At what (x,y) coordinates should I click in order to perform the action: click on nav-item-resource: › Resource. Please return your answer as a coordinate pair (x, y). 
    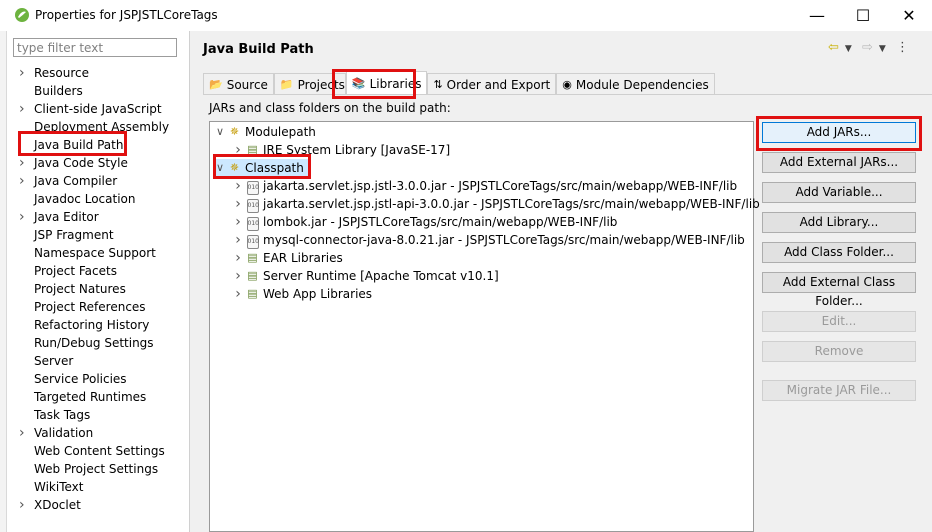
    Looking at the image, I should click on (103, 73).